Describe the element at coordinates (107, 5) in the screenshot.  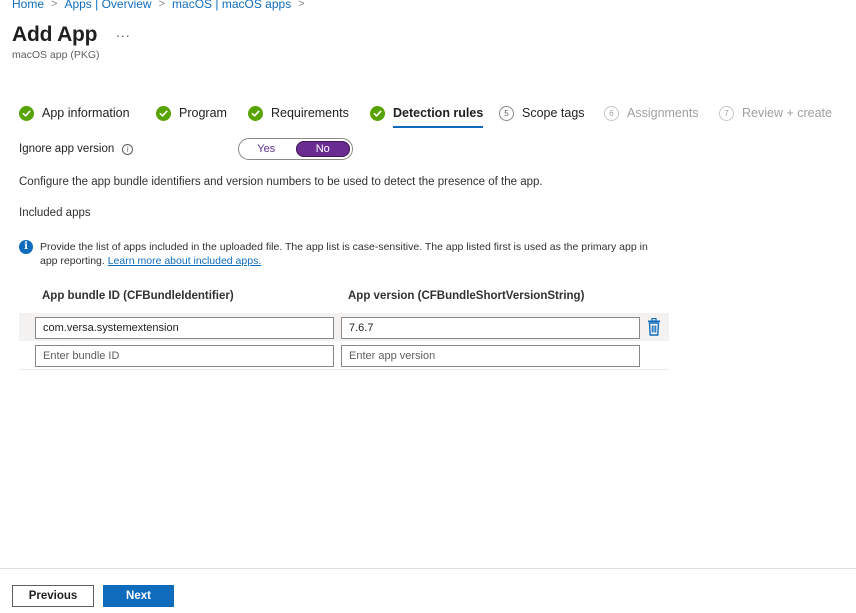
I see `breadcrumb-apps-overview: Apps | Overview` at that location.